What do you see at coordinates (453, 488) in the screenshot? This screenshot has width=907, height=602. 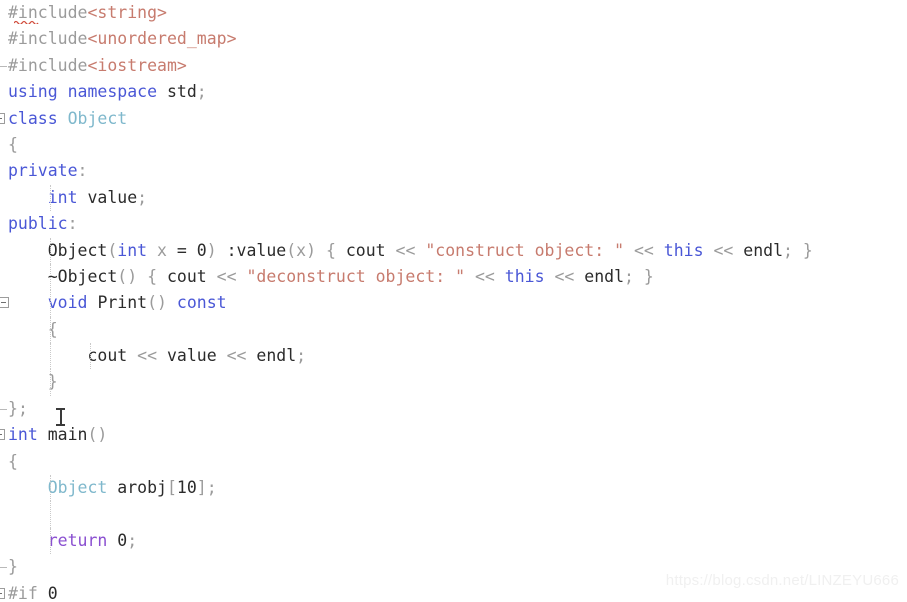 I see `code-line: Object arobj[10];` at bounding box center [453, 488].